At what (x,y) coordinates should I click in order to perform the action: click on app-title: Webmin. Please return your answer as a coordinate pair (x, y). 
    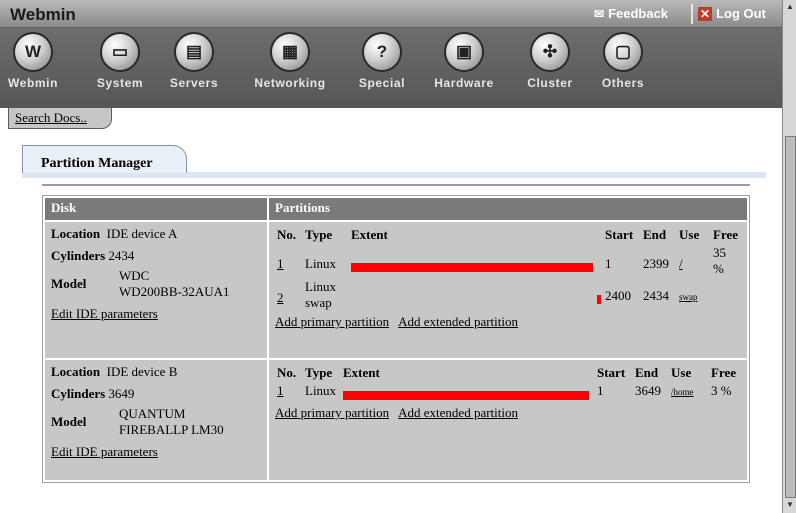
    Looking at the image, I should click on (43, 14).